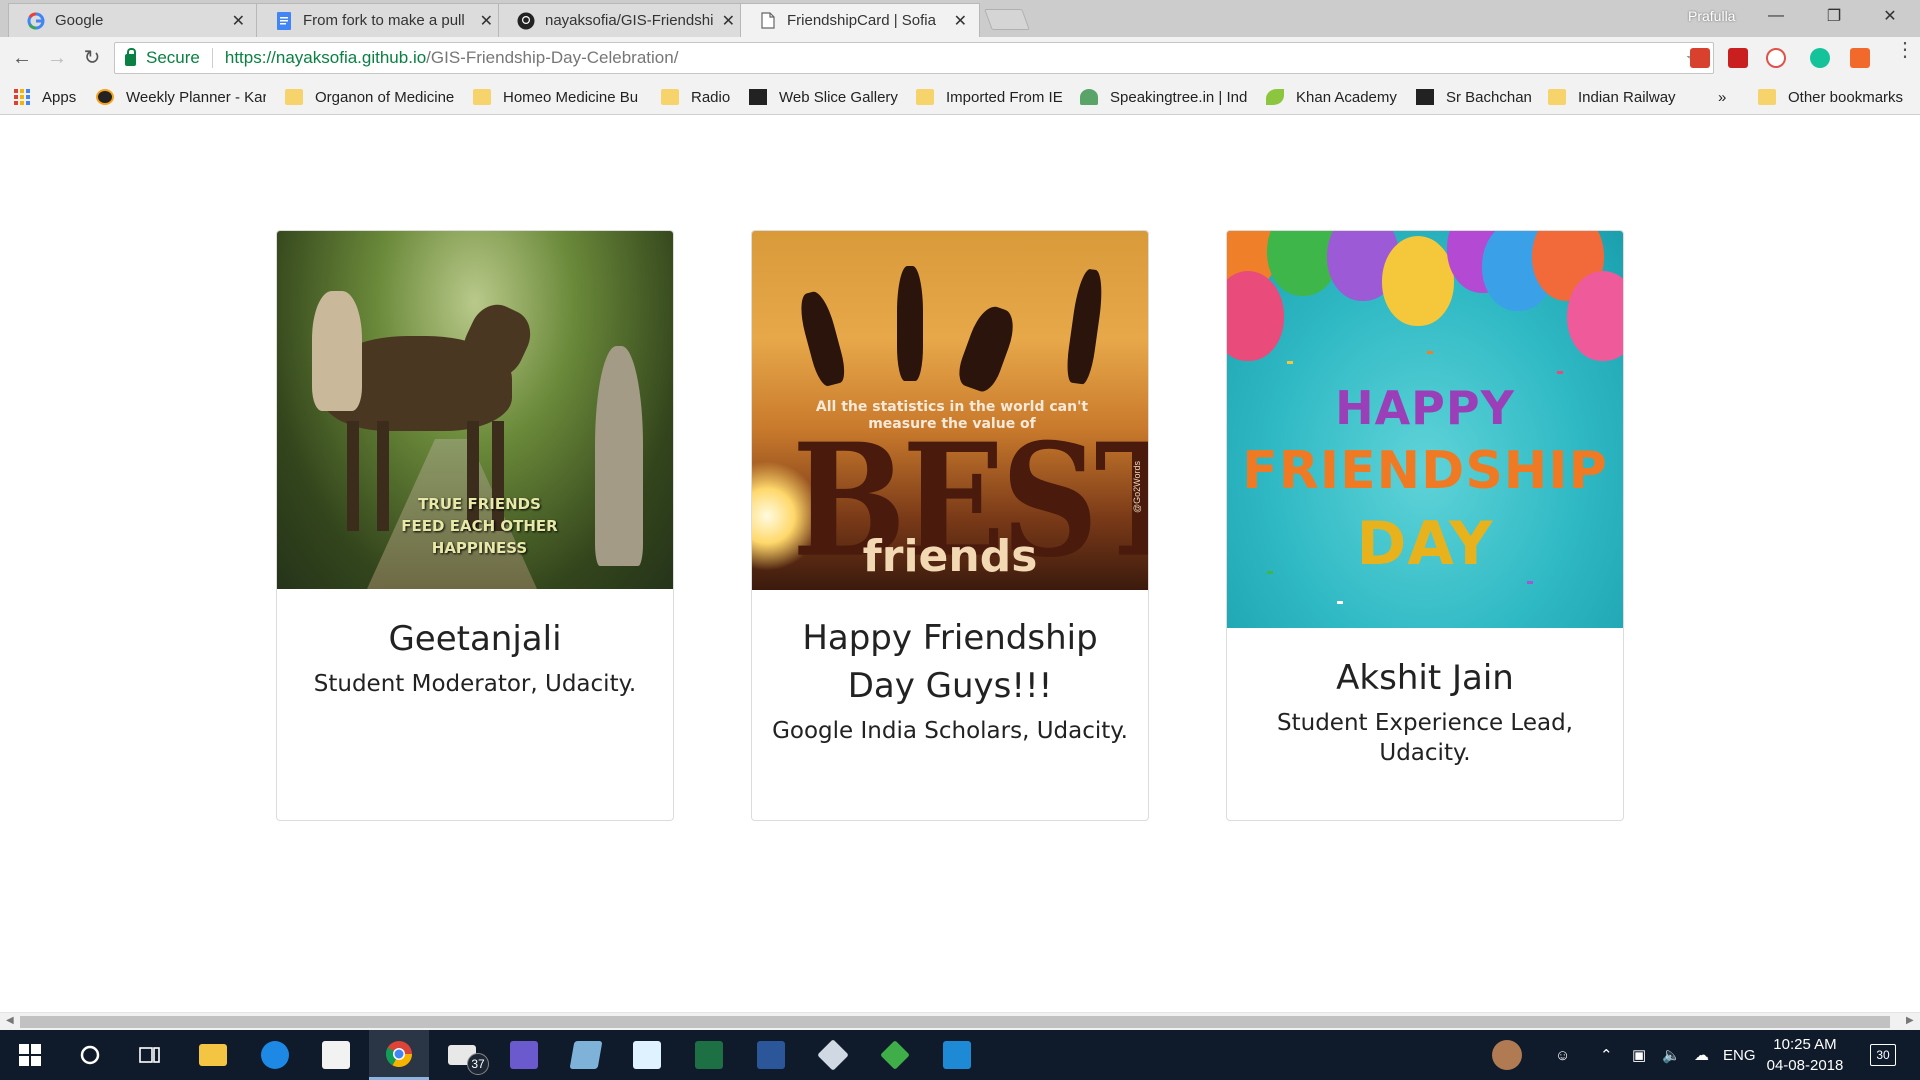 Image resolution: width=1920 pixels, height=1080 pixels. I want to click on taskbar-app-diamond, so click(895, 1055).